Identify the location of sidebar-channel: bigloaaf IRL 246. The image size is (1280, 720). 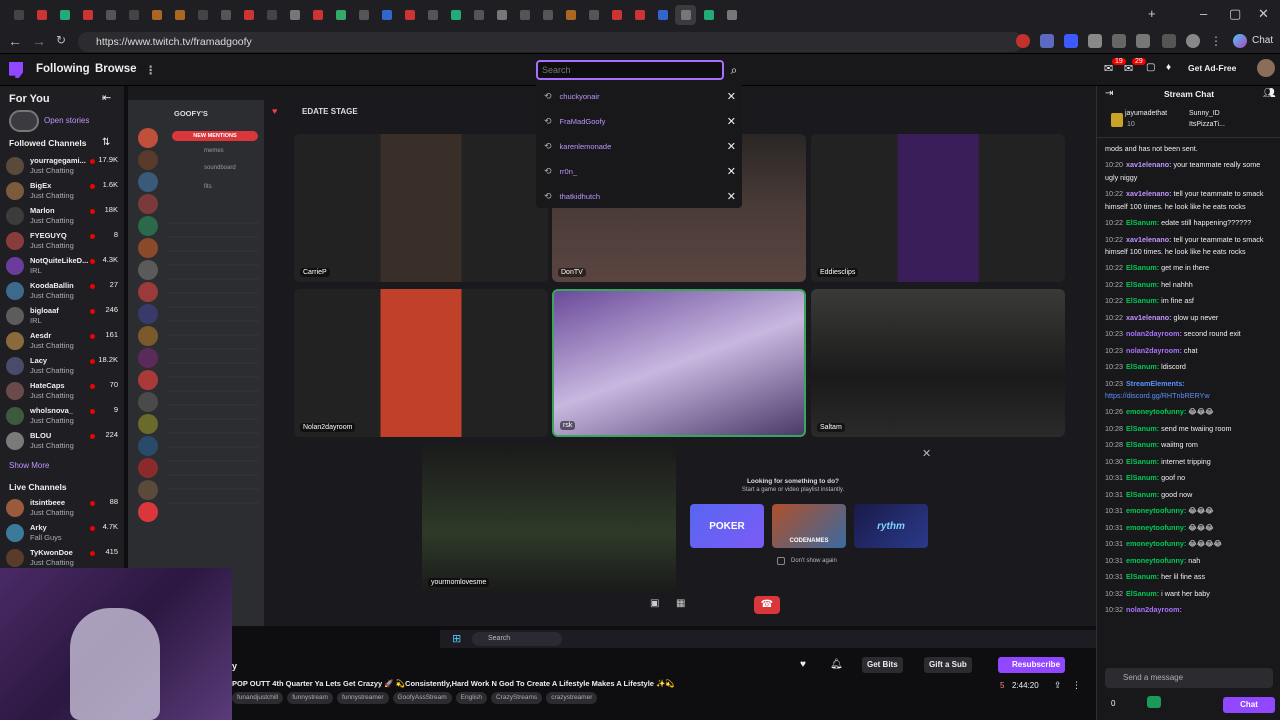
(63, 316).